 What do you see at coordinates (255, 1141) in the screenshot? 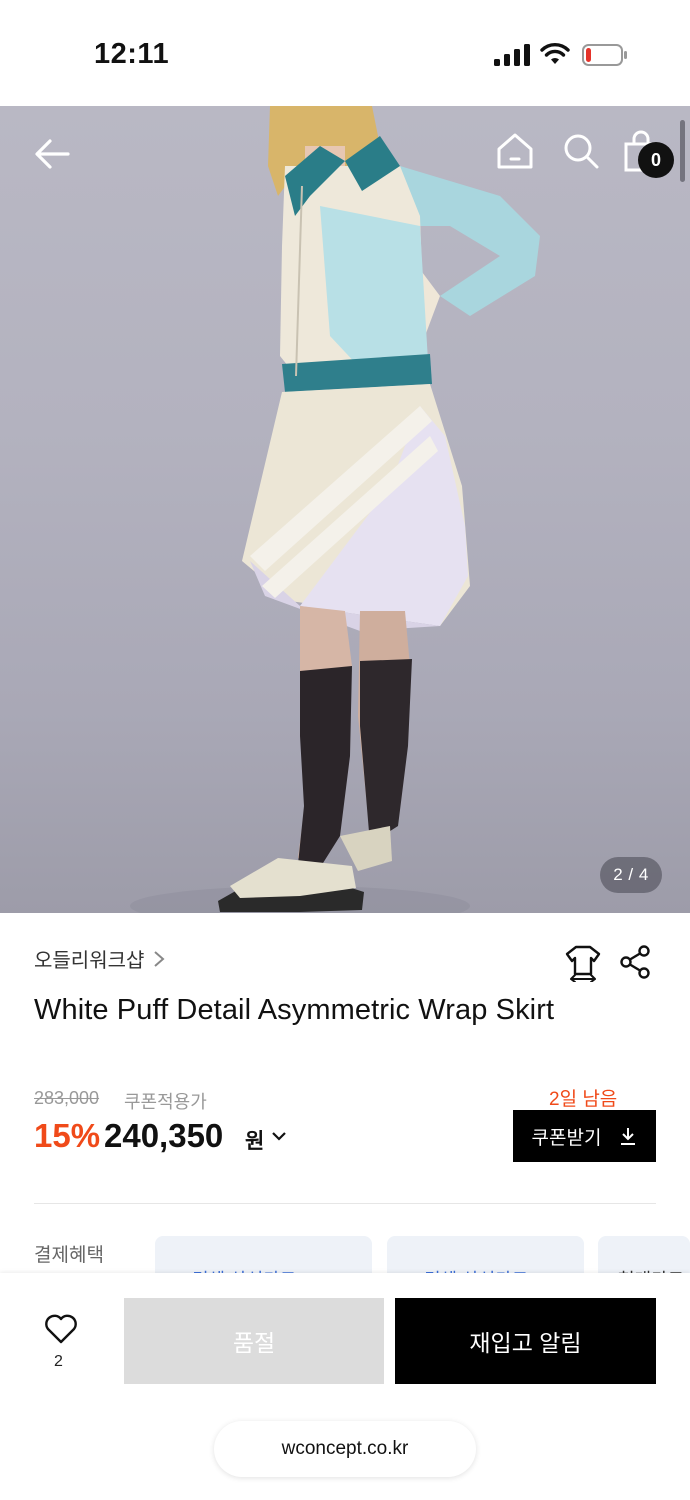
I see `price-unit: 원` at bounding box center [255, 1141].